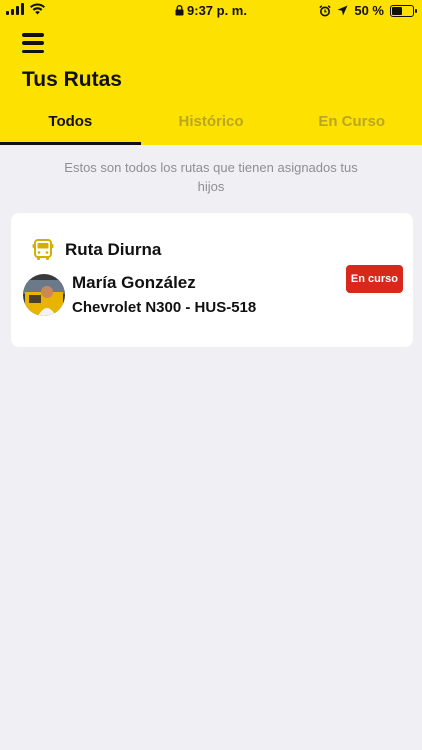  Describe the element at coordinates (217, 10) in the screenshot. I see `status-time: 9:37 p. m.` at that location.